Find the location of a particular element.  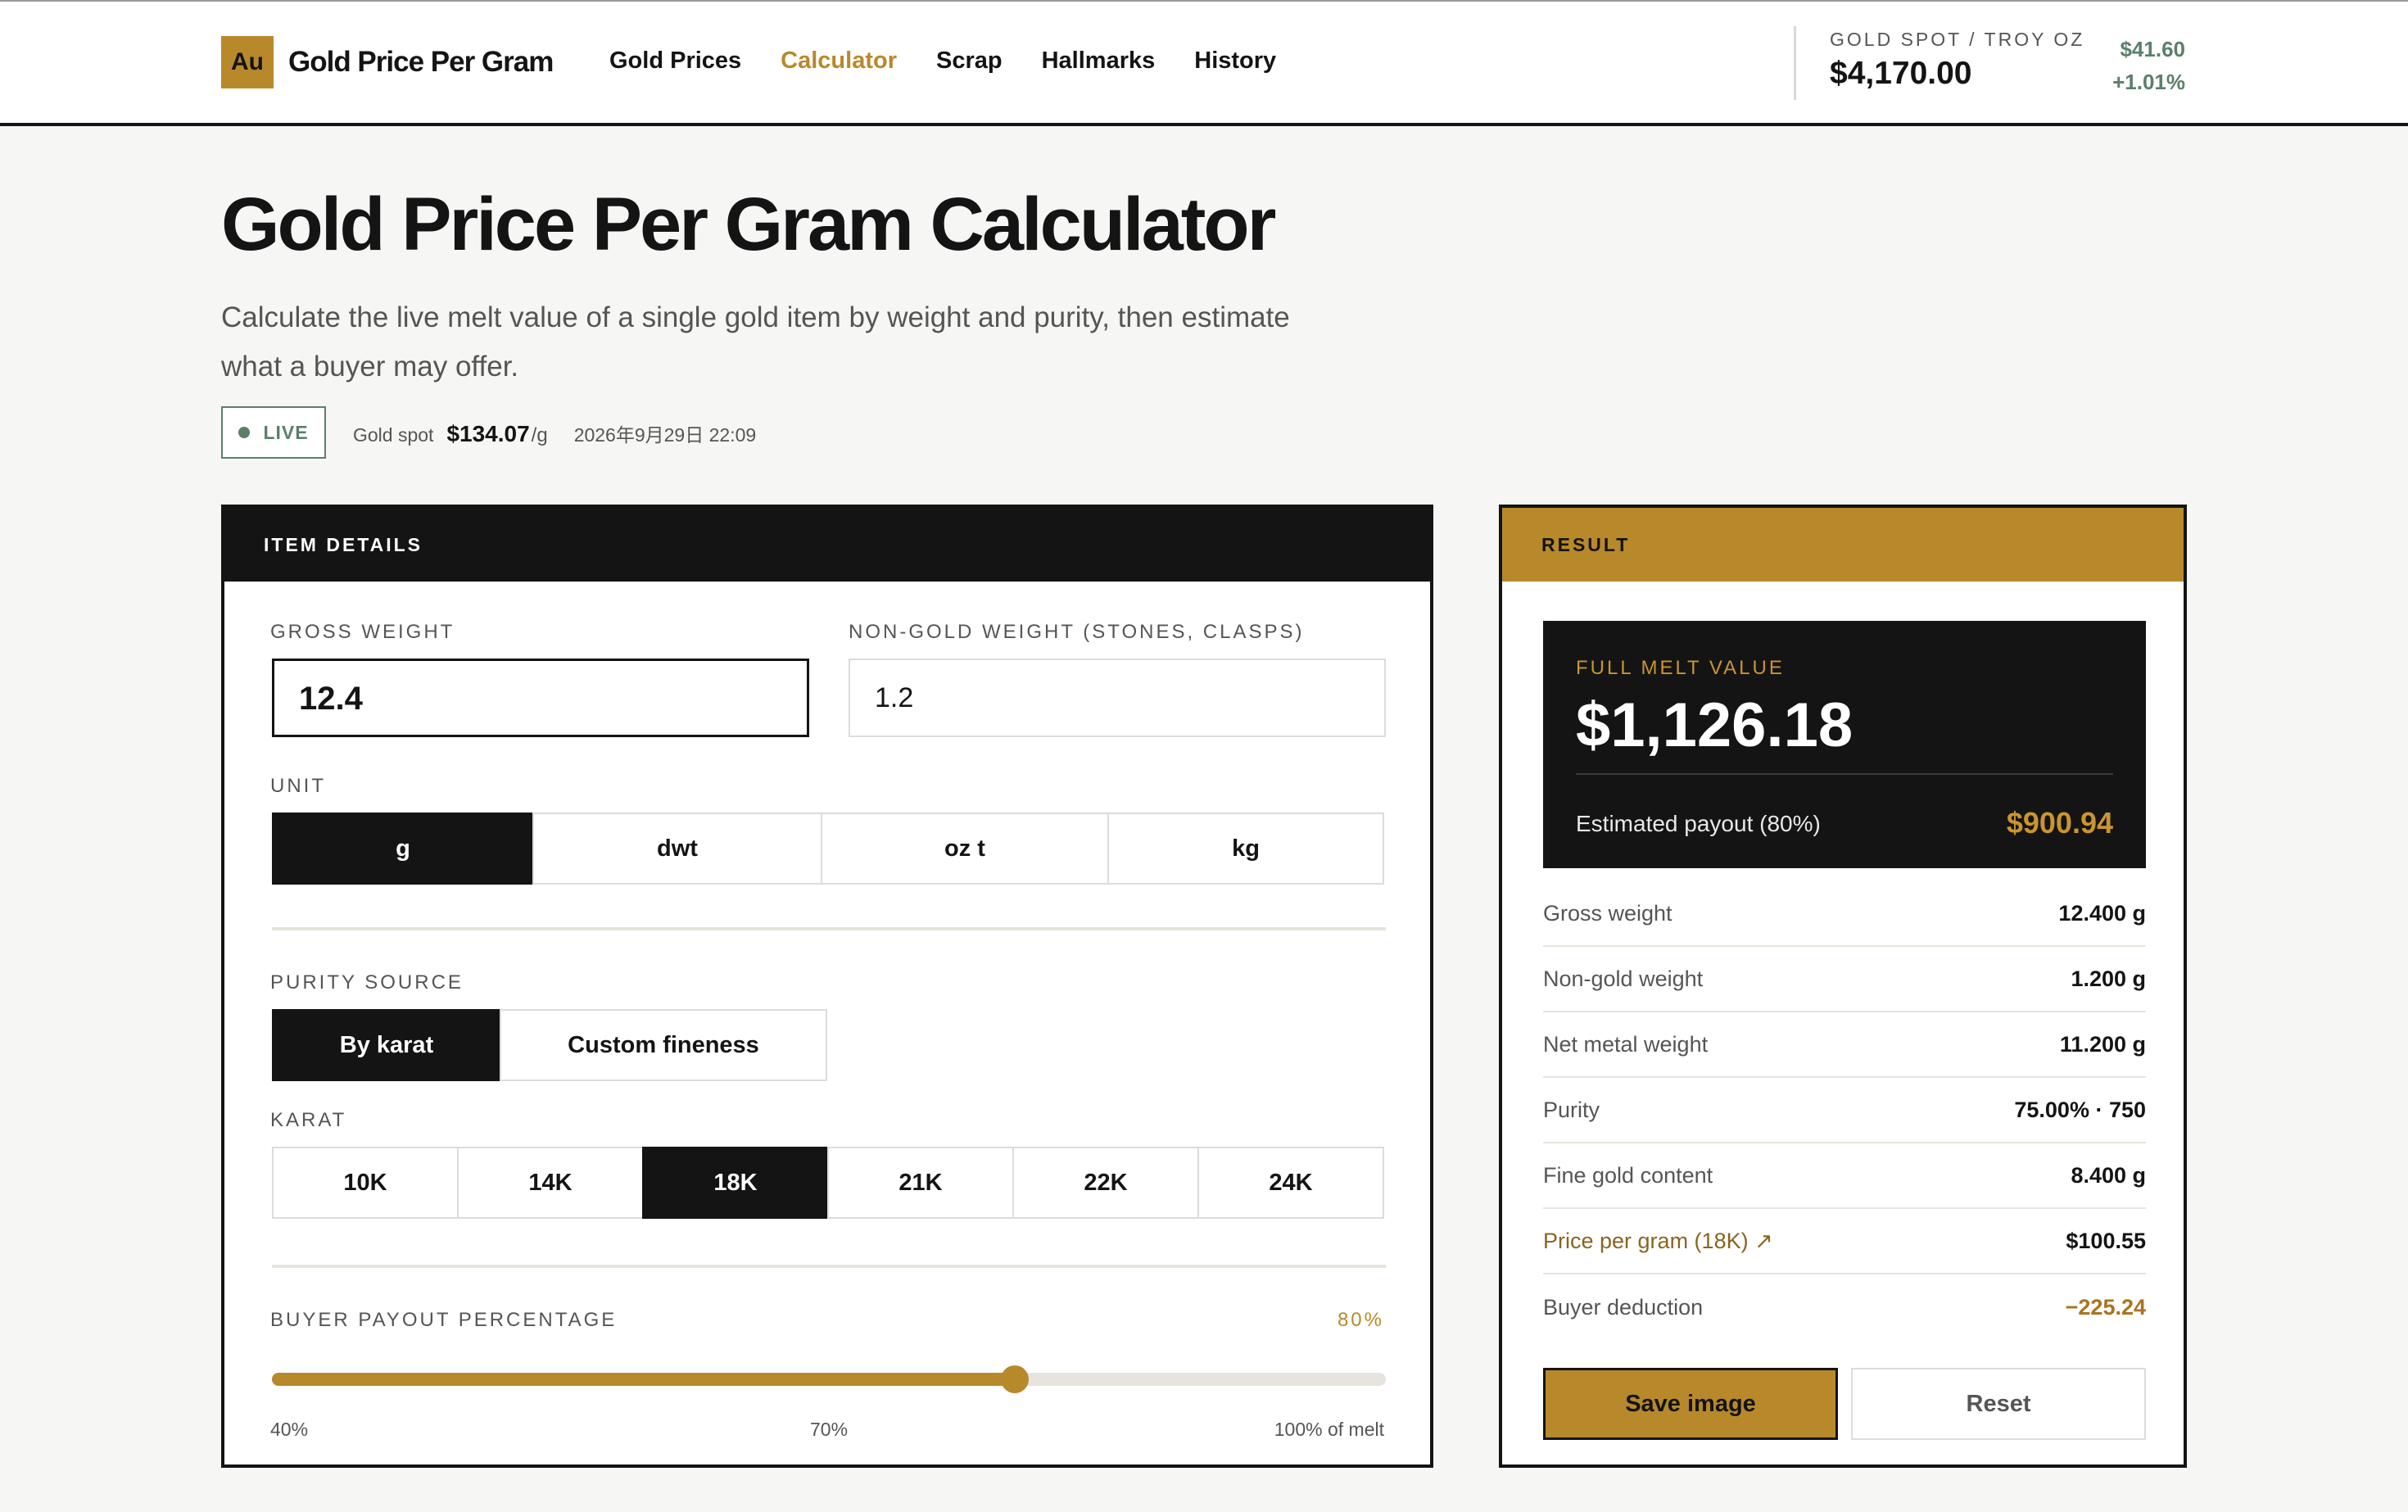

nav-gold-prices: Gold Prices is located at coordinates (675, 60).